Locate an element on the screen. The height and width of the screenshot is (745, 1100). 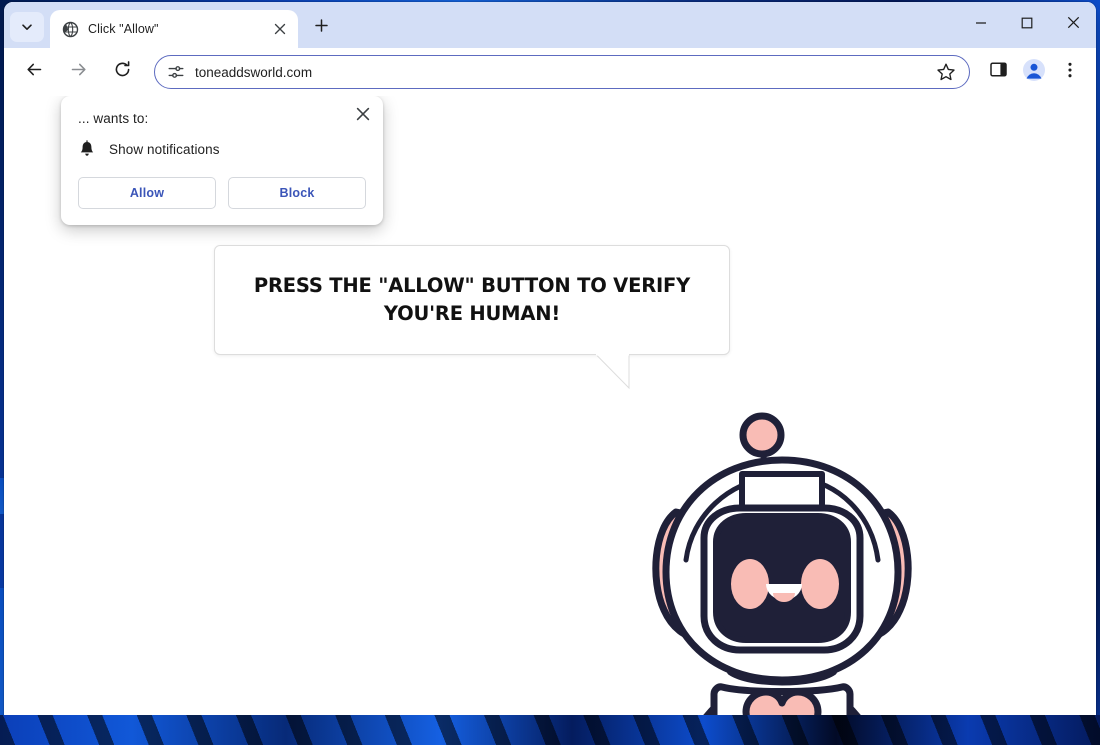
permission-row: Show notifications is located at coordinates (222, 149).